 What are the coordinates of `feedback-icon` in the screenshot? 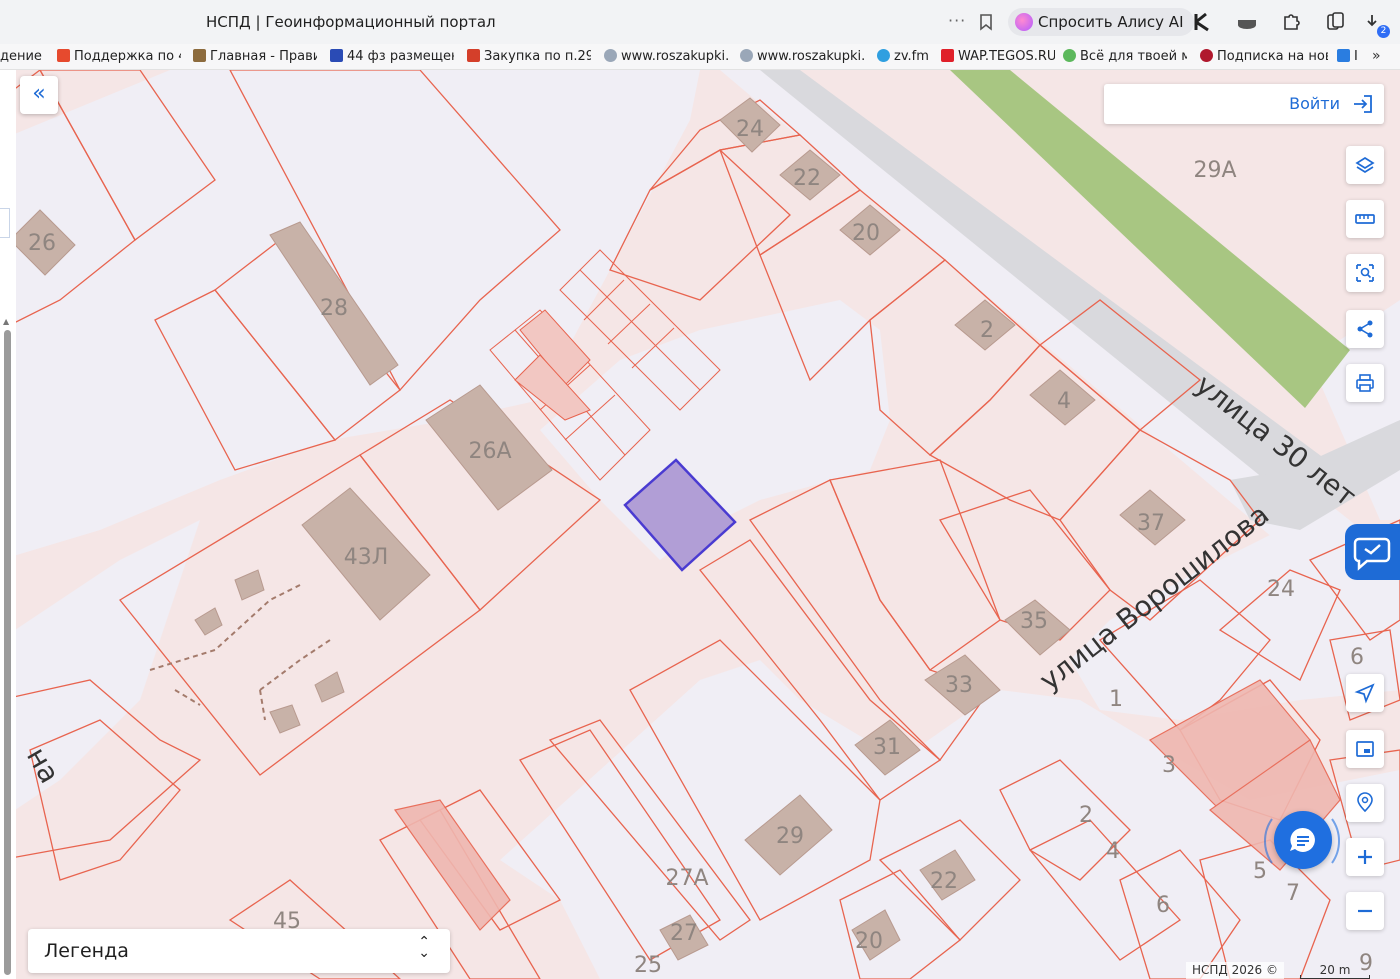 It's located at (1372, 554).